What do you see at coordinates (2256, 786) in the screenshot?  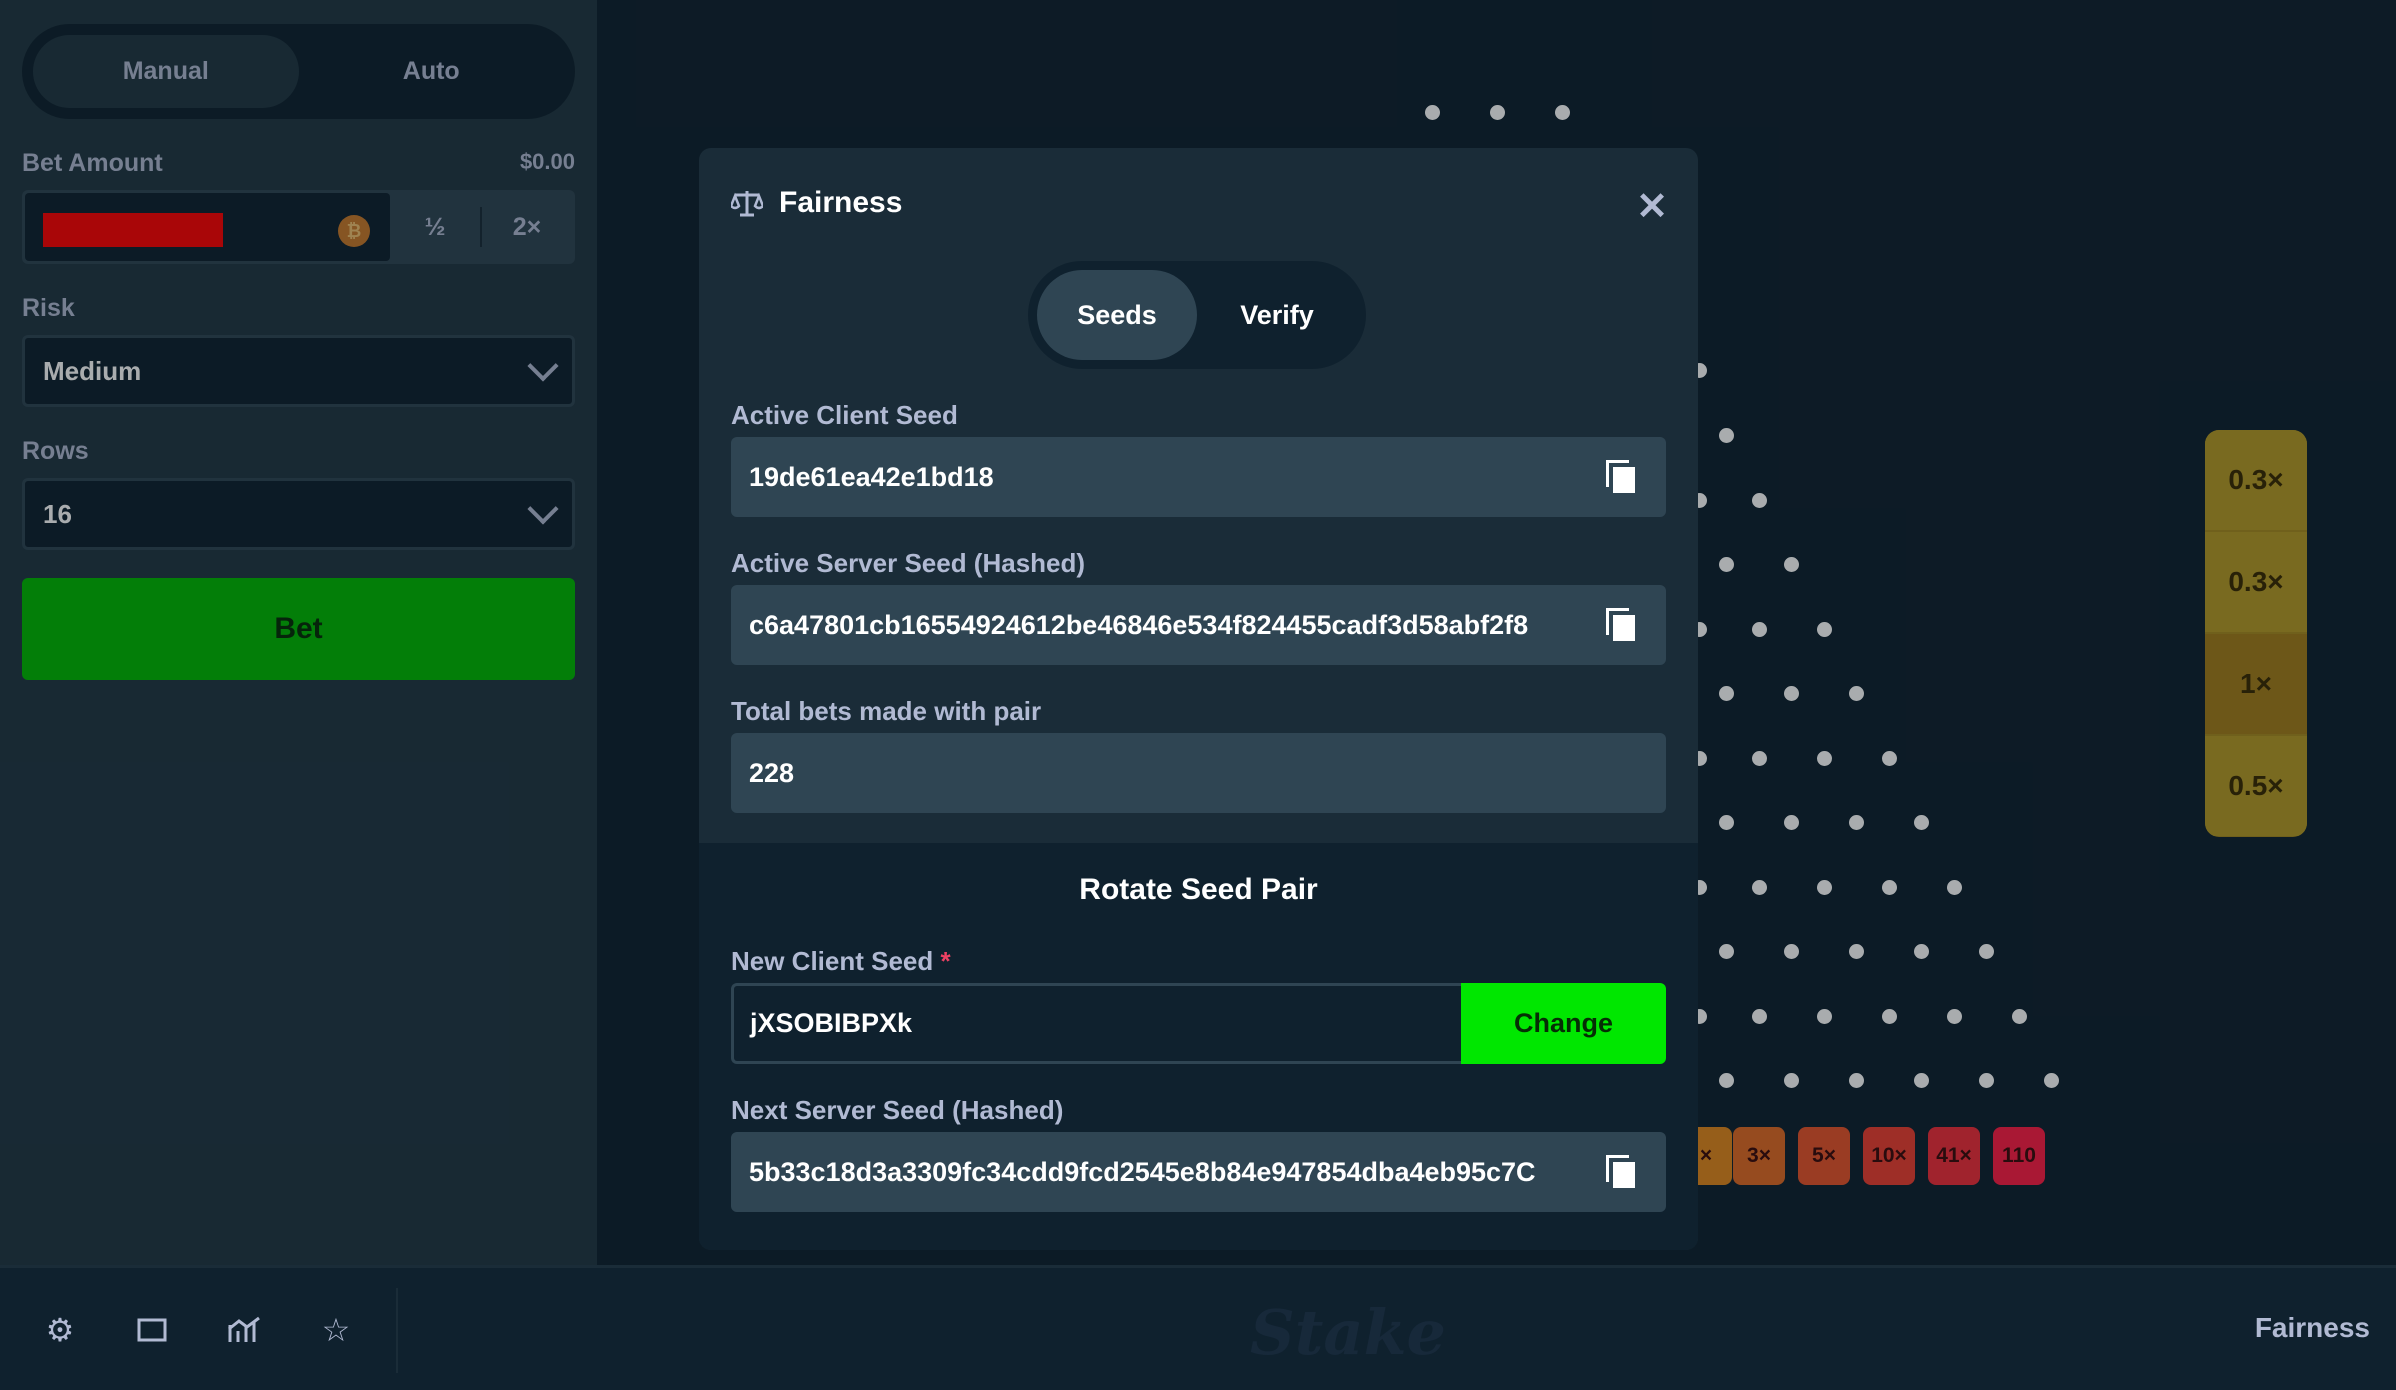 I see `history-item: 0.5×` at bounding box center [2256, 786].